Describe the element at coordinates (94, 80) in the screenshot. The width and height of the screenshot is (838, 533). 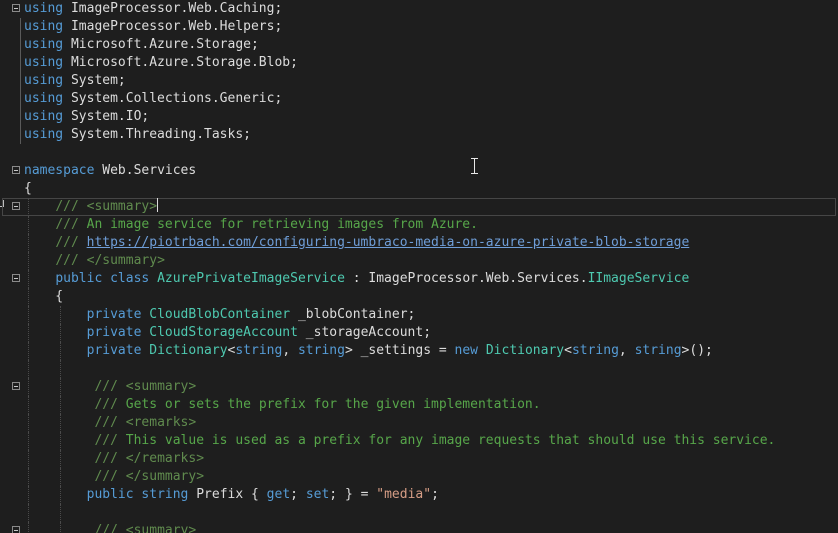
I see `code-token: System;` at that location.